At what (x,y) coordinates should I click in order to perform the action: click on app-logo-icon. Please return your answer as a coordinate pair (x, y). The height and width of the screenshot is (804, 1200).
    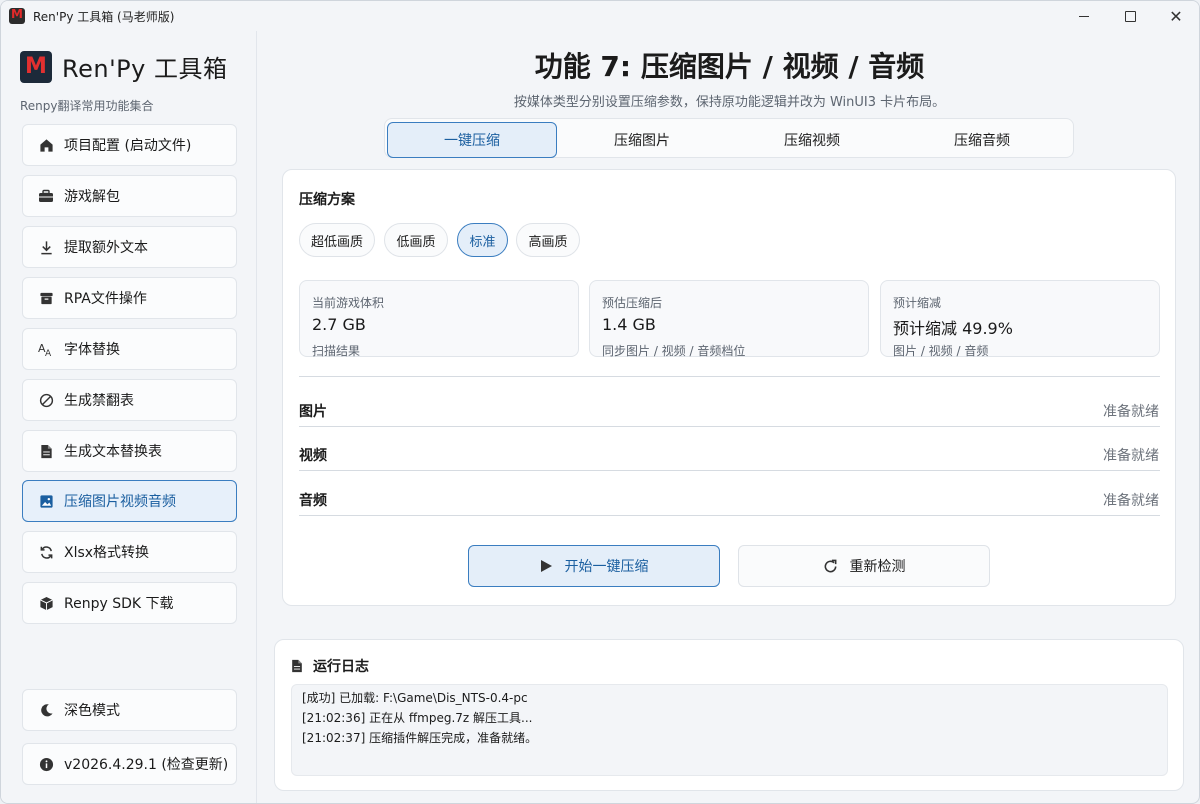
    Looking at the image, I should click on (17, 16).